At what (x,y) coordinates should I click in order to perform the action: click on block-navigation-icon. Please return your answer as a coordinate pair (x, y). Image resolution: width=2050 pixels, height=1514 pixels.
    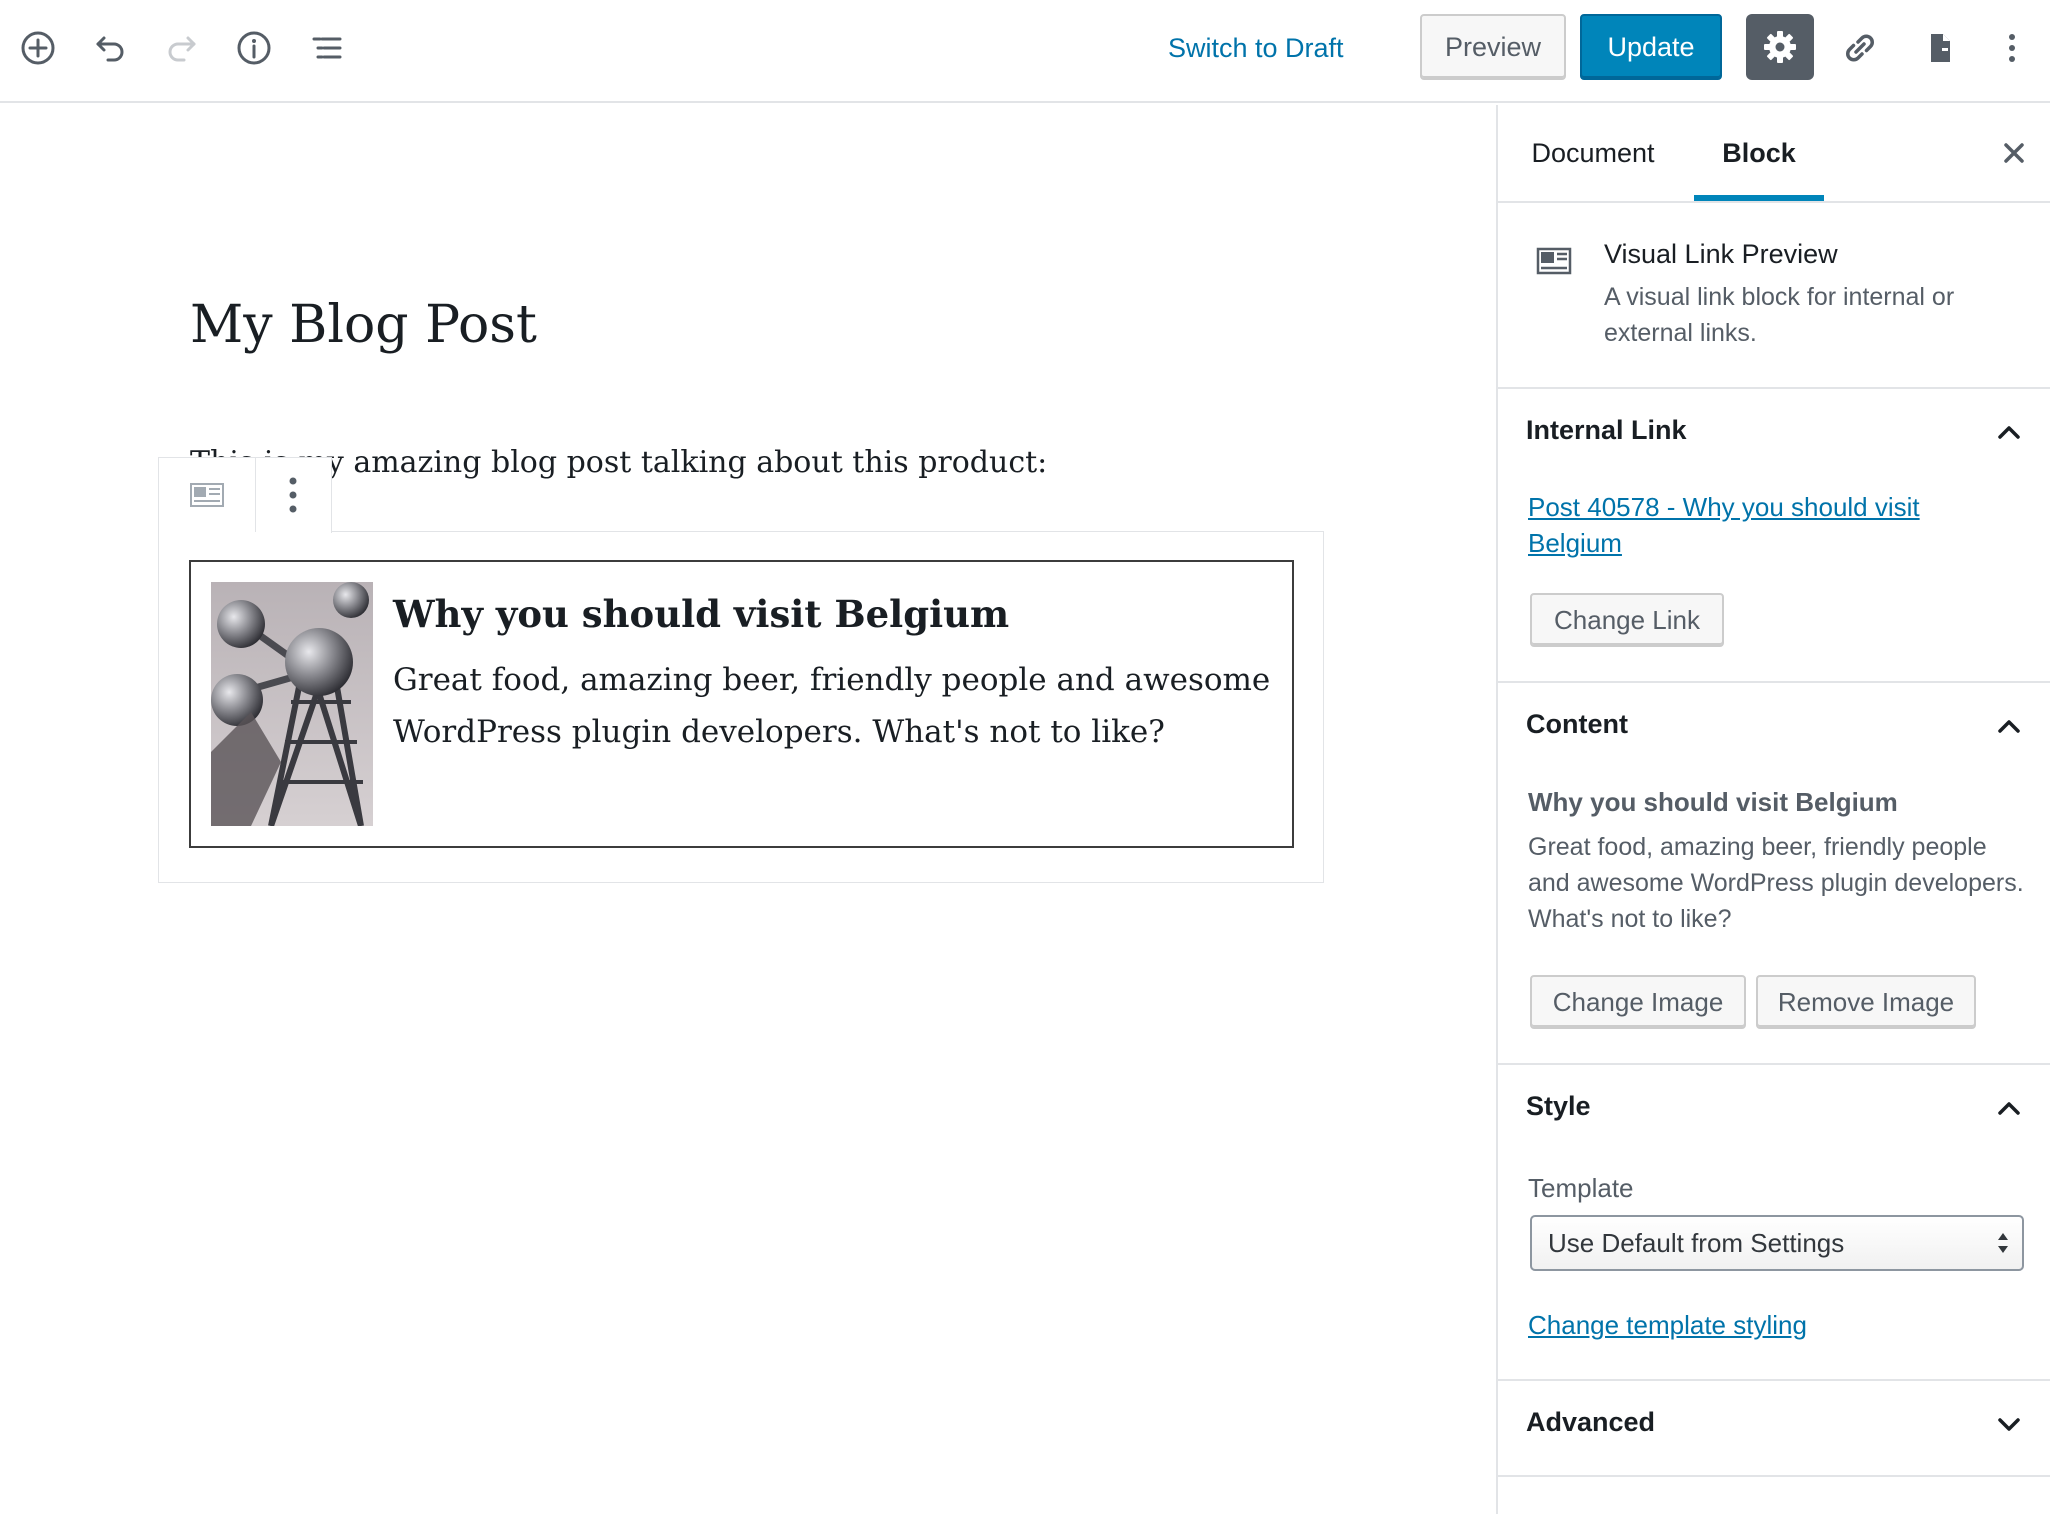
    Looking at the image, I should click on (326, 48).